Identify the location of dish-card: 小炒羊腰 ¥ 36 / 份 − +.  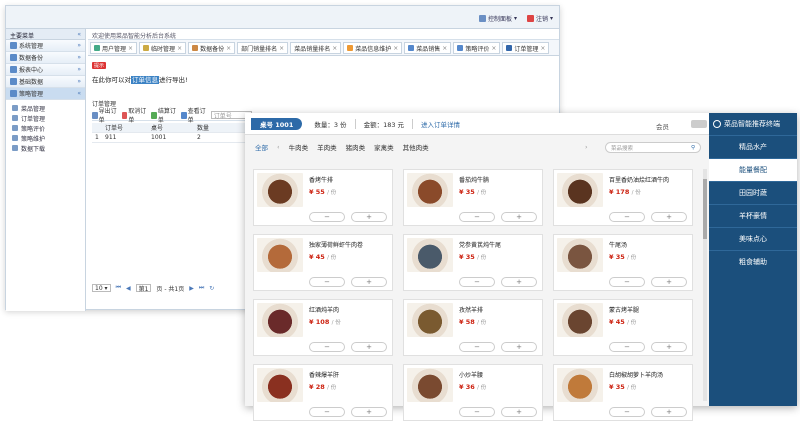
(473, 392).